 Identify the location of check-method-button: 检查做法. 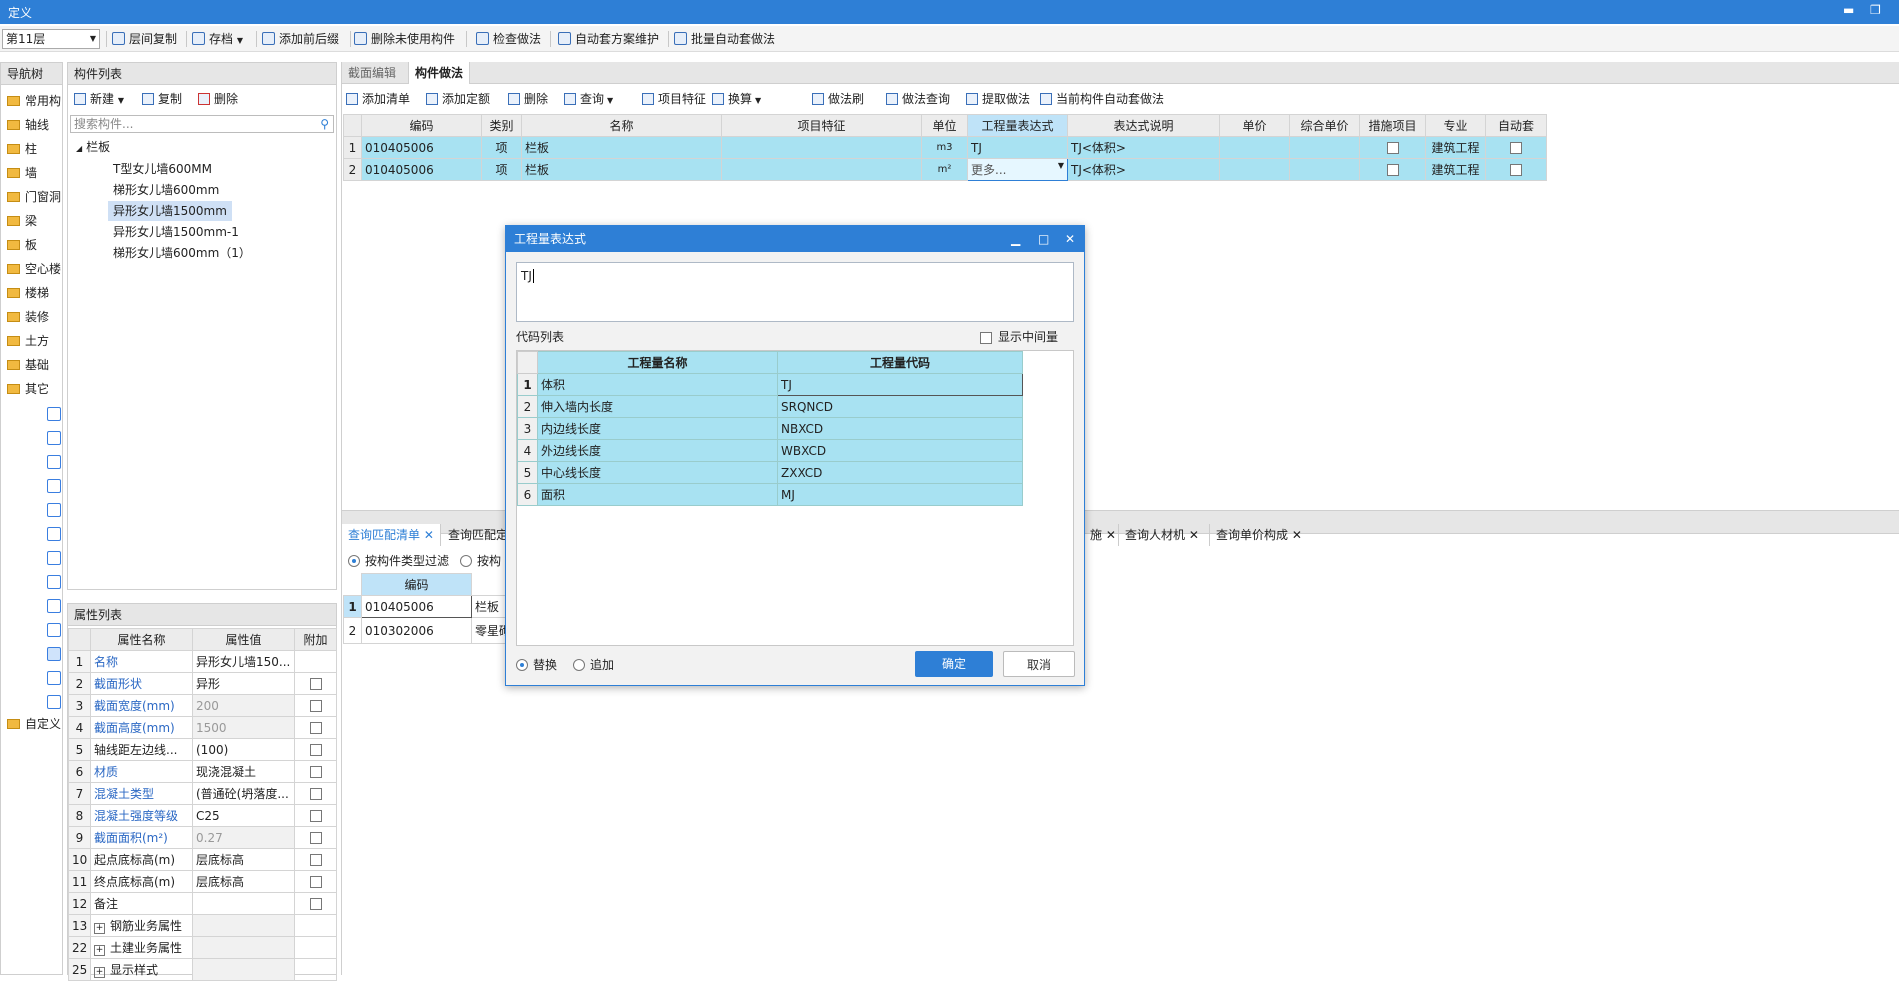
(508, 39).